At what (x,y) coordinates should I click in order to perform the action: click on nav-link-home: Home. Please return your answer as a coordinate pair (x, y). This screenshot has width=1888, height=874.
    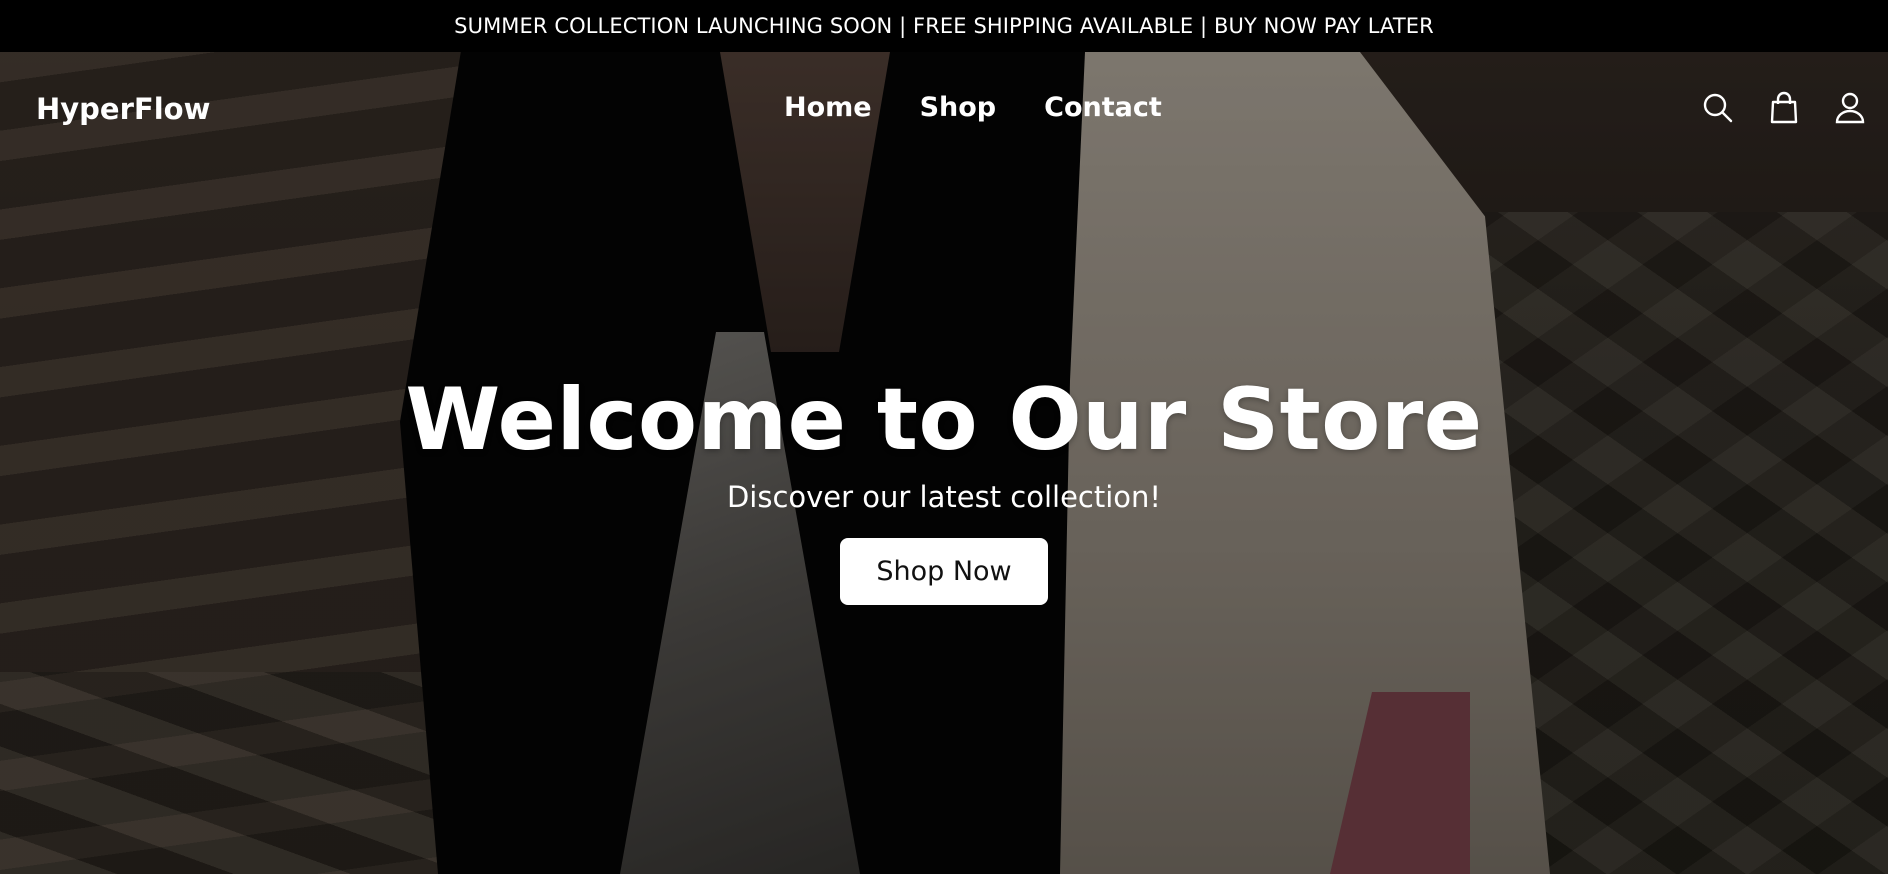
    Looking at the image, I should click on (828, 107).